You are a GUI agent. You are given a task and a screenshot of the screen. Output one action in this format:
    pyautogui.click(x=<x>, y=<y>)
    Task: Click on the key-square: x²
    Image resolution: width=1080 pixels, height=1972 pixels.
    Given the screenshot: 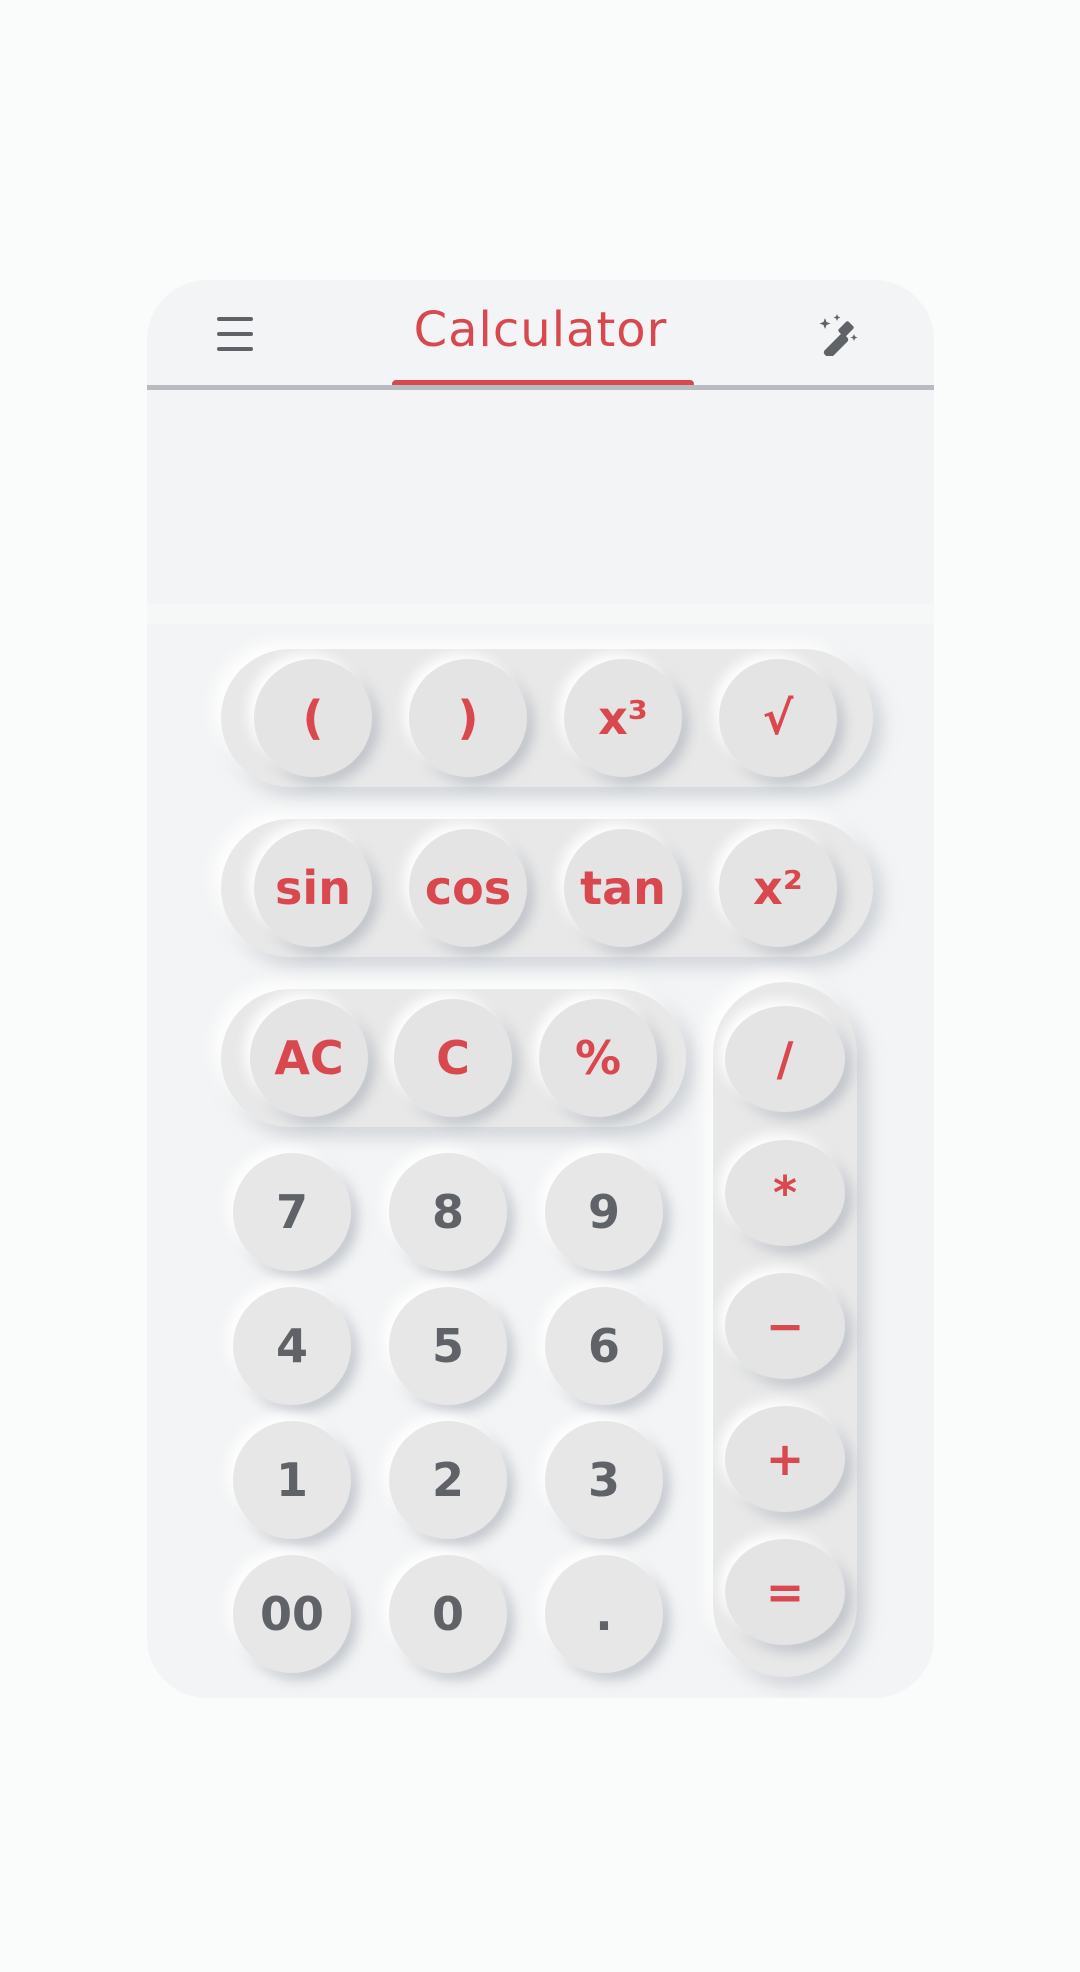 What is the action you would take?
    pyautogui.click(x=778, y=888)
    